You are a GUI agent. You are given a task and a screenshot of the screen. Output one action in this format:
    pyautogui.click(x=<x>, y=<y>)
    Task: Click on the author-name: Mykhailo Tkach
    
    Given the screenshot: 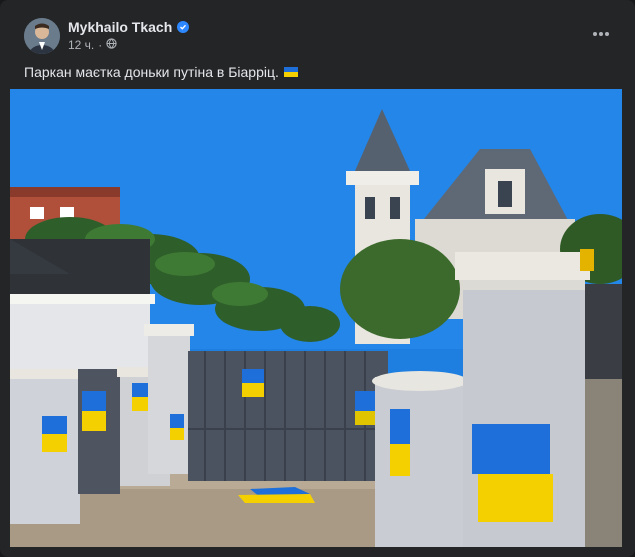 What is the action you would take?
    pyautogui.click(x=120, y=27)
    